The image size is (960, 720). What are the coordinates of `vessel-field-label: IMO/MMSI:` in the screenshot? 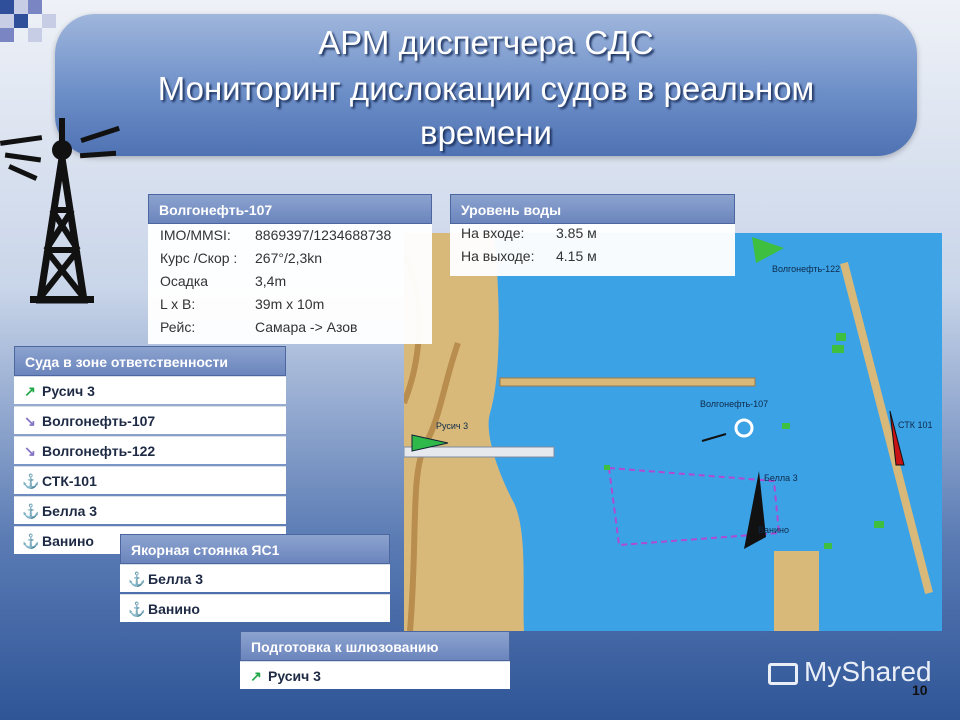 It's located at (195, 235).